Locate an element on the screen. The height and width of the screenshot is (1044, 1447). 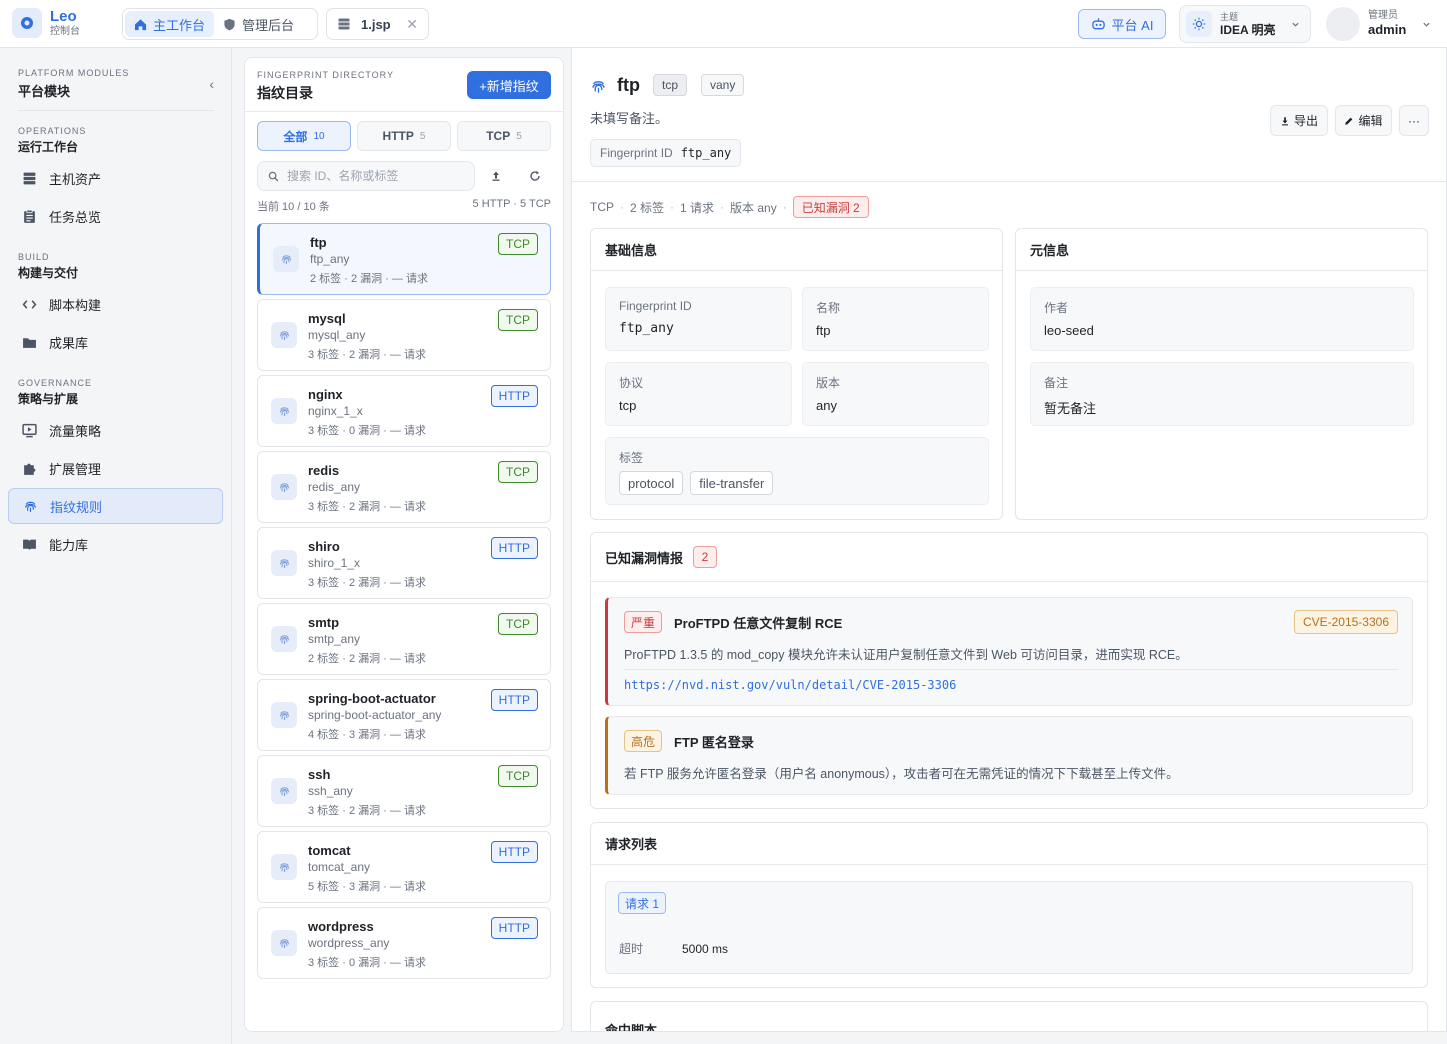
field-value: tcp is located at coordinates (628, 405).